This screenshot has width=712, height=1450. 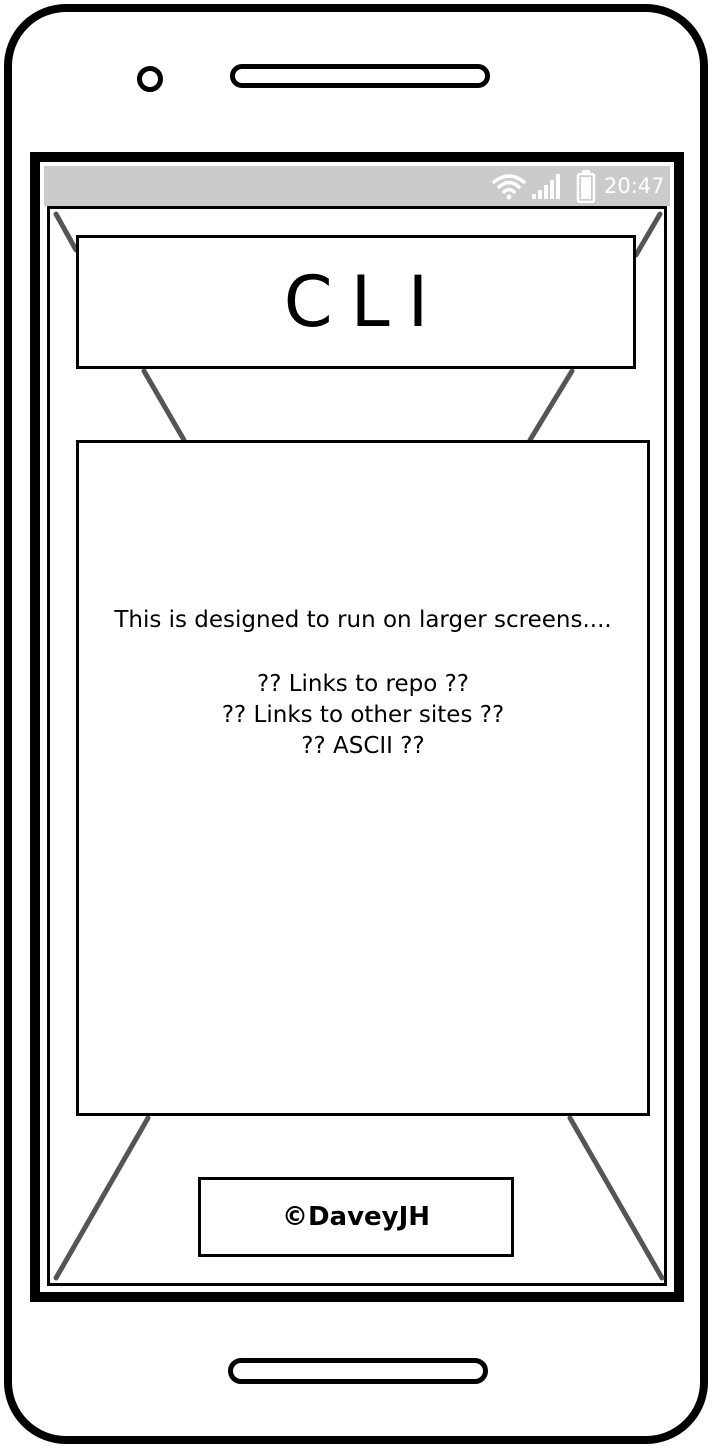 I want to click on other-sites-placeholder: ?? Links to other sites ??, so click(x=363, y=715).